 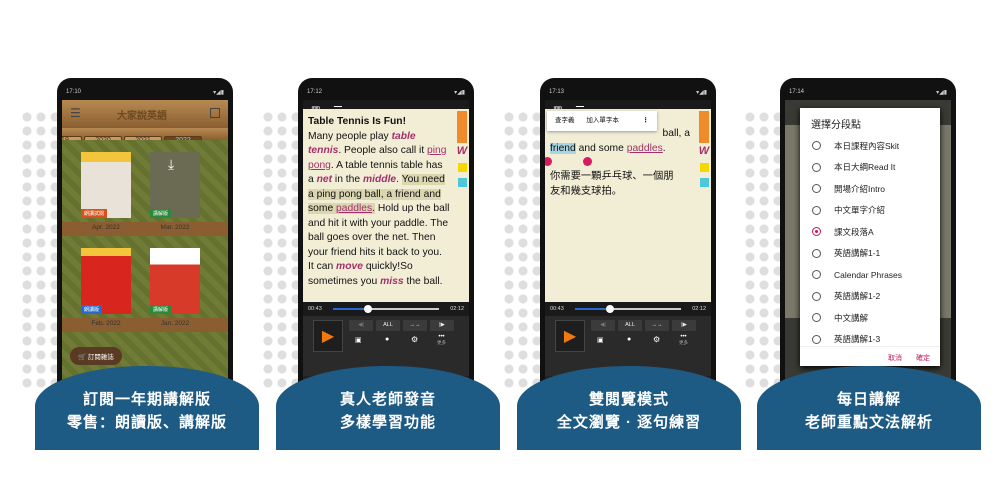 I want to click on segment-option: 英語講解1-2, so click(x=870, y=297).